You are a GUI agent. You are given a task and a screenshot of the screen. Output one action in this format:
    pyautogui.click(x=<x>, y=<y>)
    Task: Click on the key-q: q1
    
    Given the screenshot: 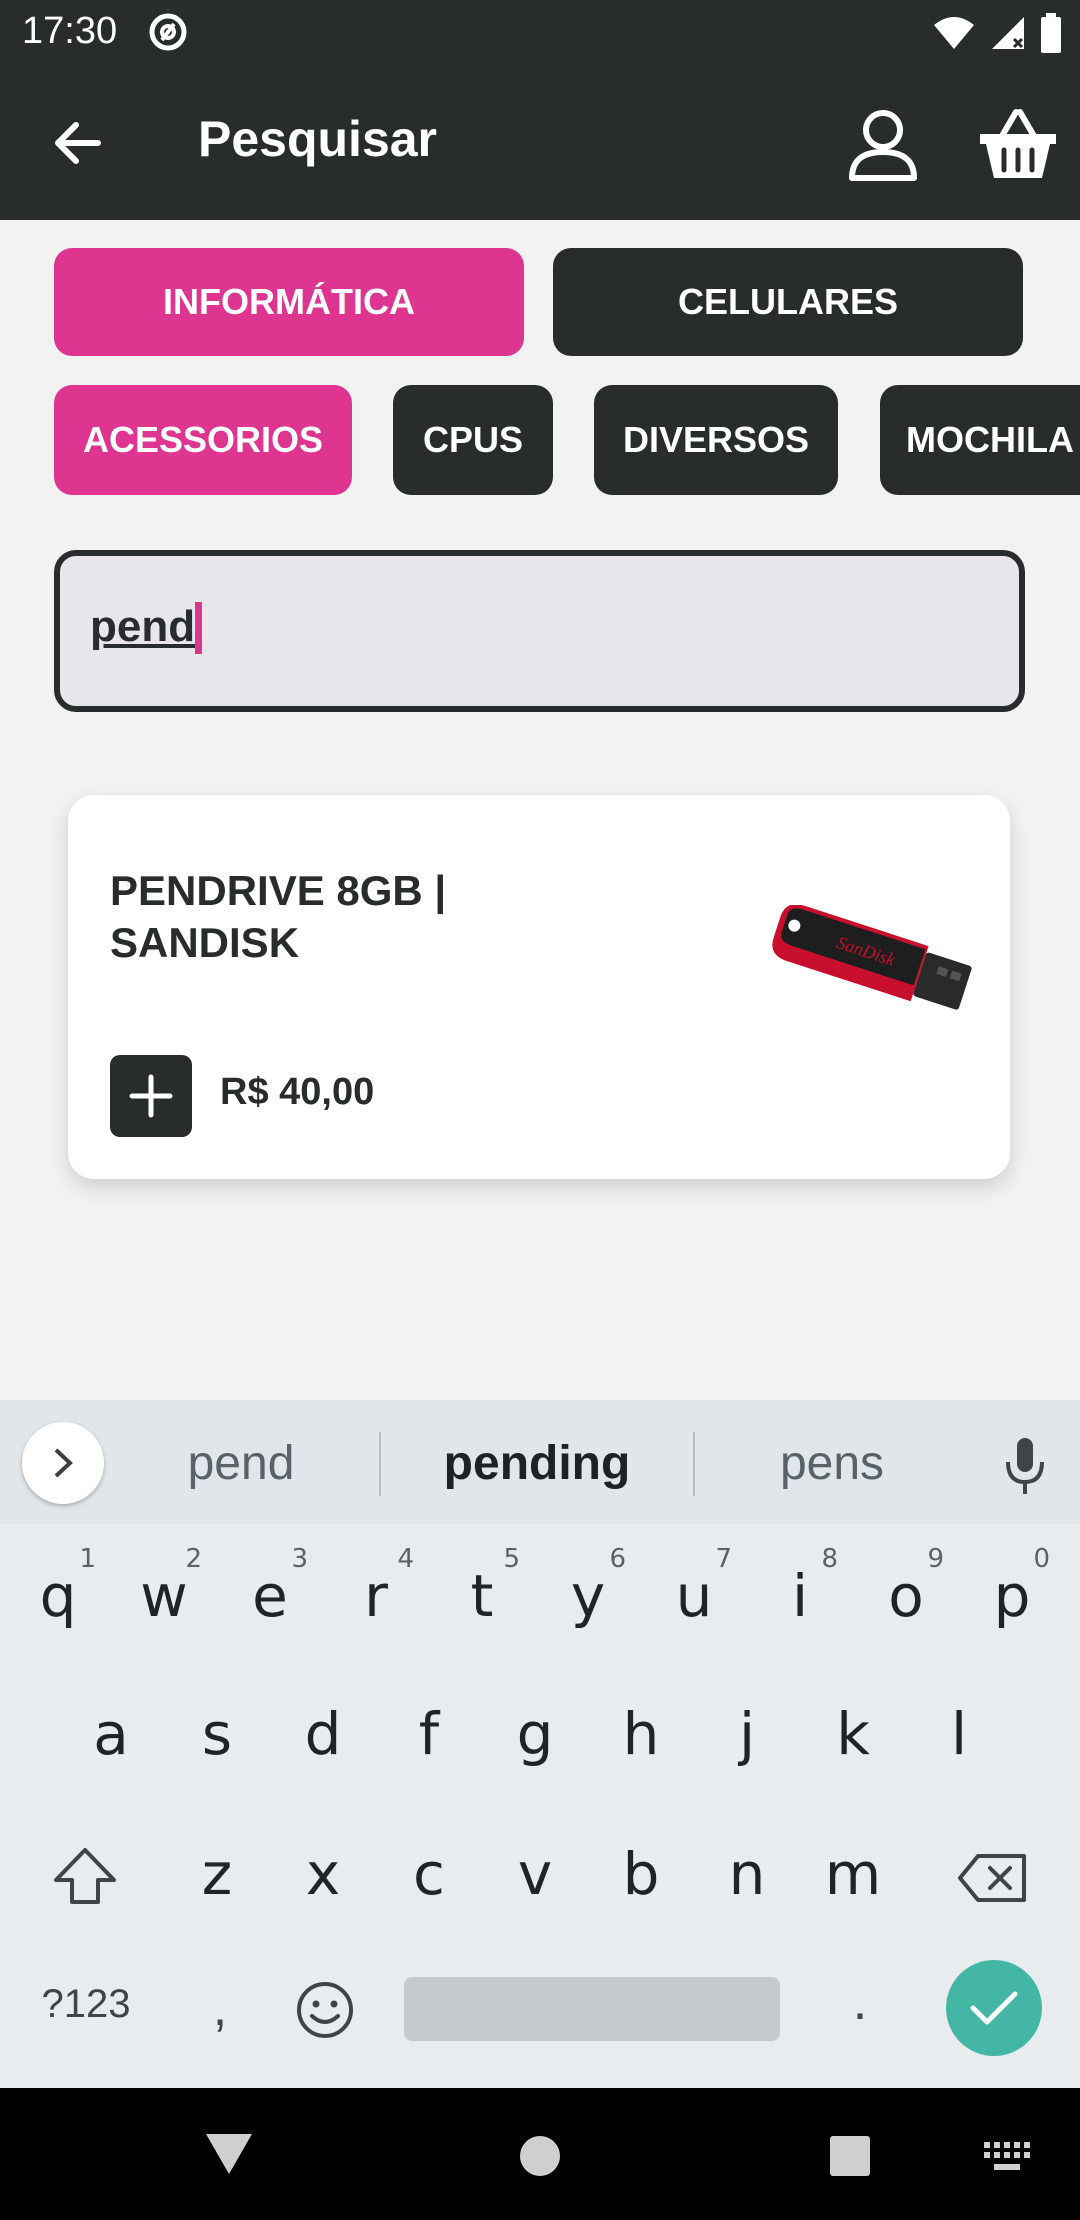 What is the action you would take?
    pyautogui.click(x=58, y=1600)
    